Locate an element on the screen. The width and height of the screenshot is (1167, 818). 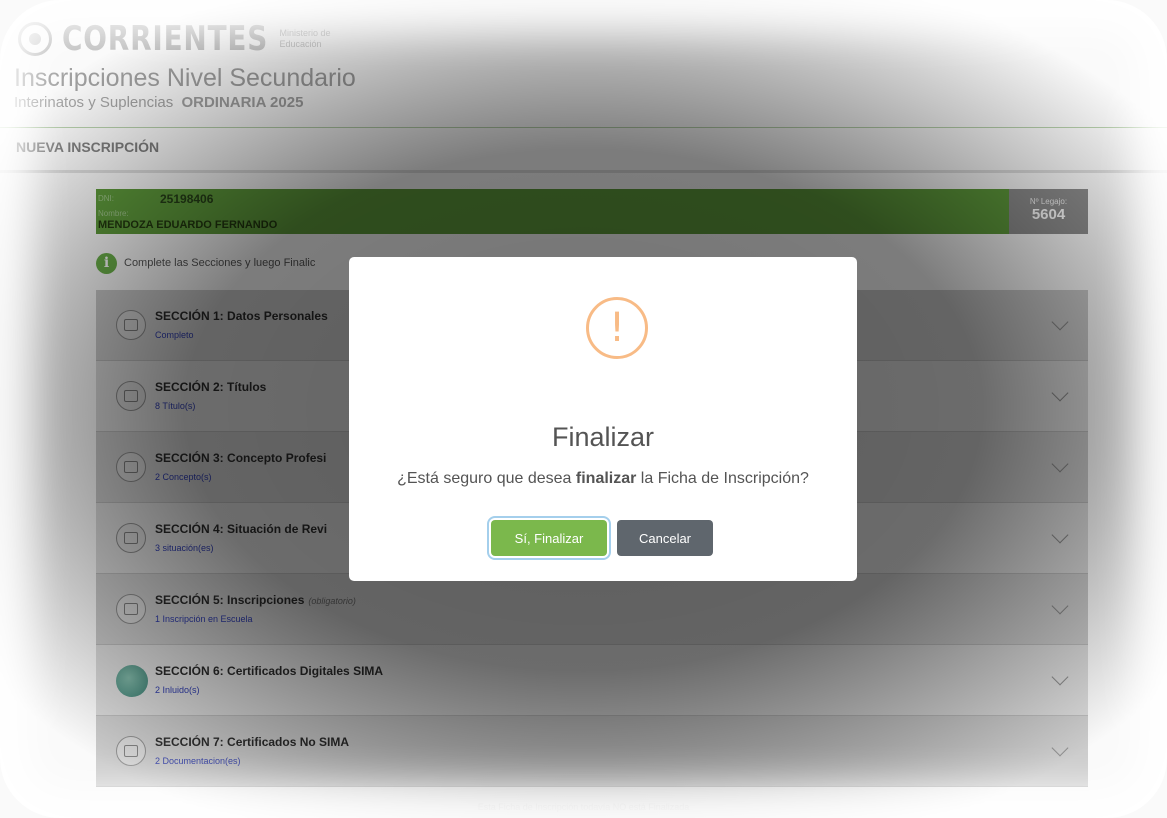
info-message: i Complete las Secciones y luego Finalic is located at coordinates (205, 263).